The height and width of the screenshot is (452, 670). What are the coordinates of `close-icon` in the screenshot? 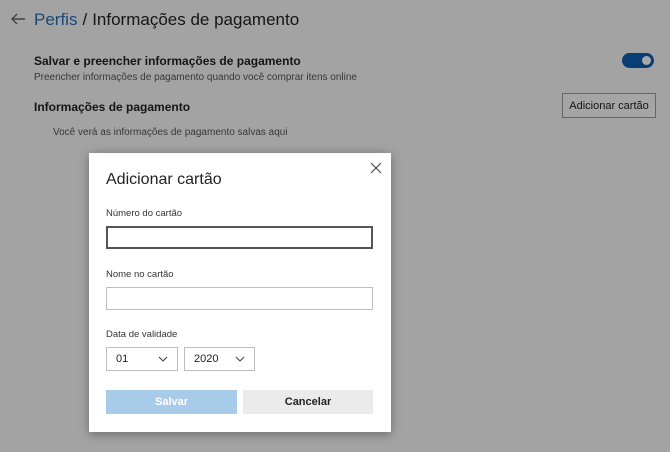 It's located at (376, 168).